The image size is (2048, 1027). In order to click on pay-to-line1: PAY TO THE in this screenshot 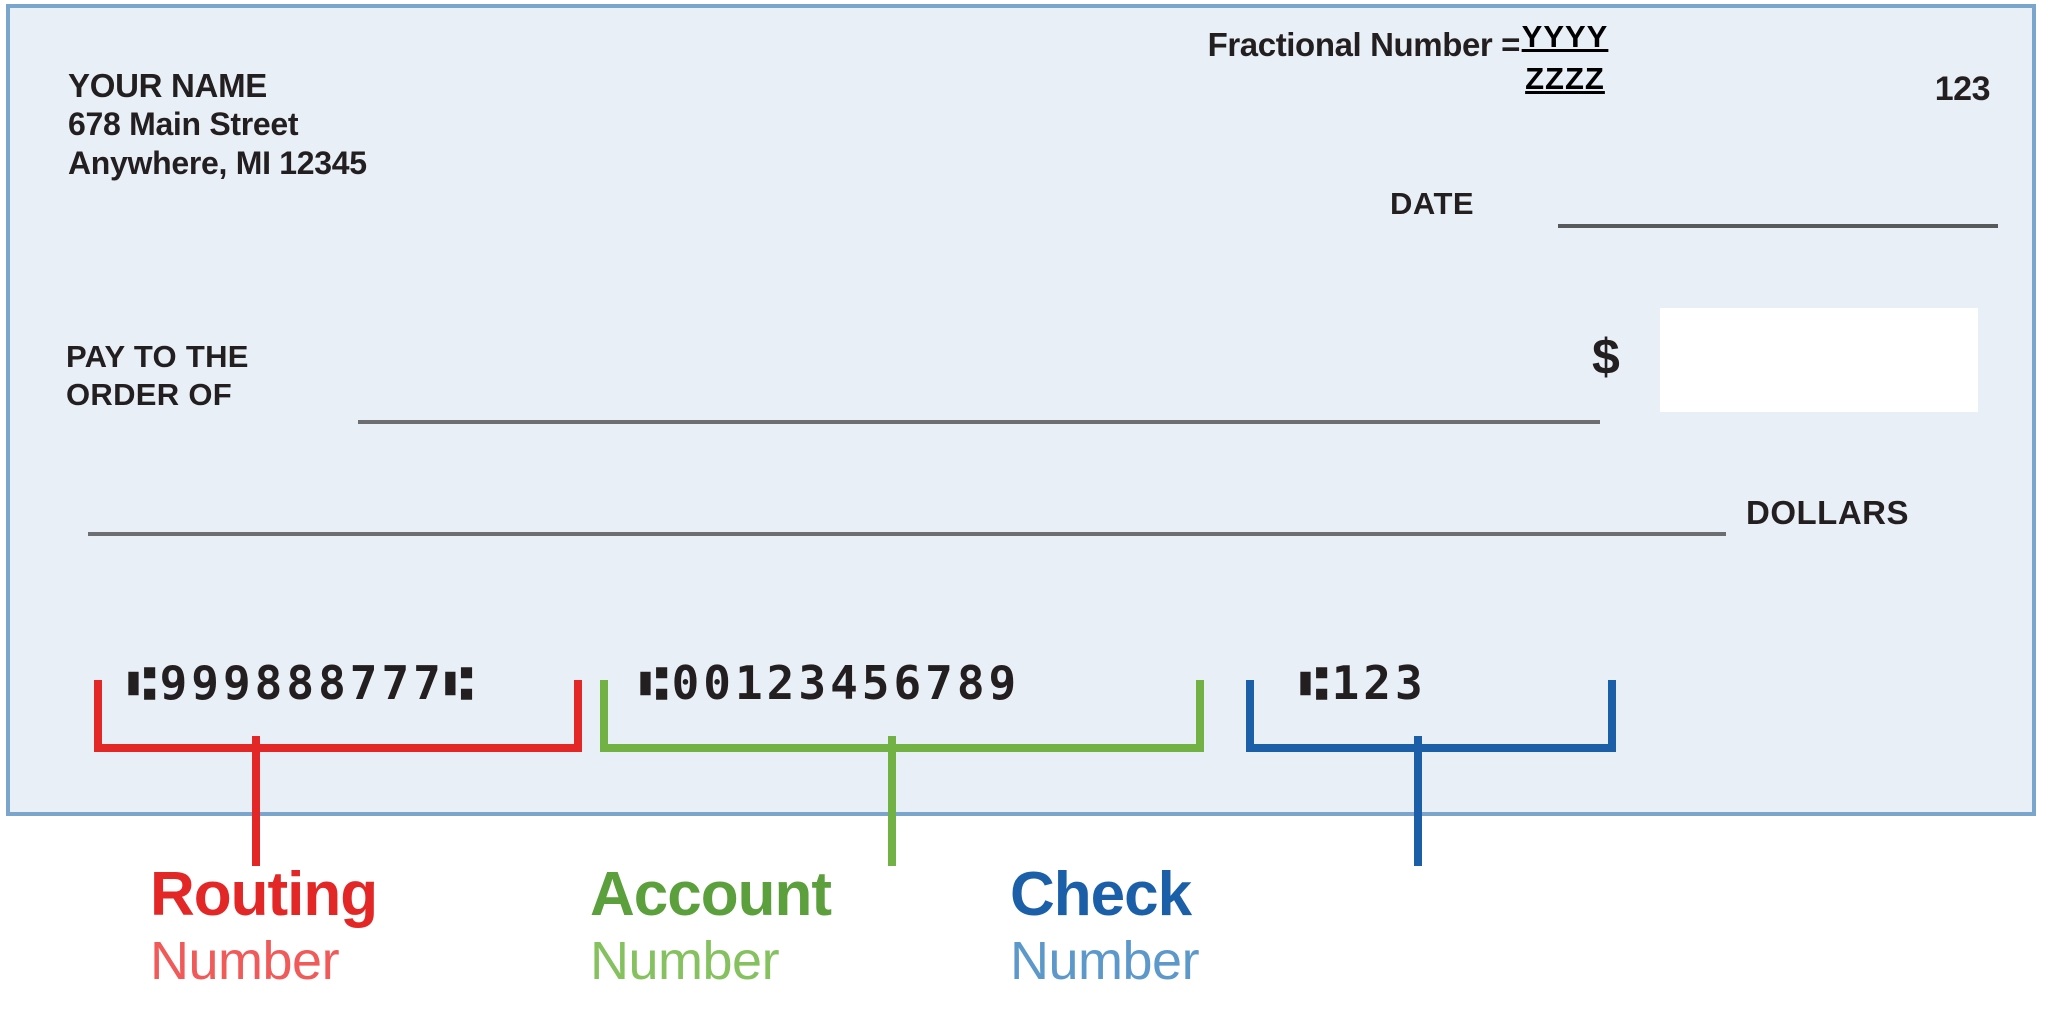, I will do `click(157, 356)`.